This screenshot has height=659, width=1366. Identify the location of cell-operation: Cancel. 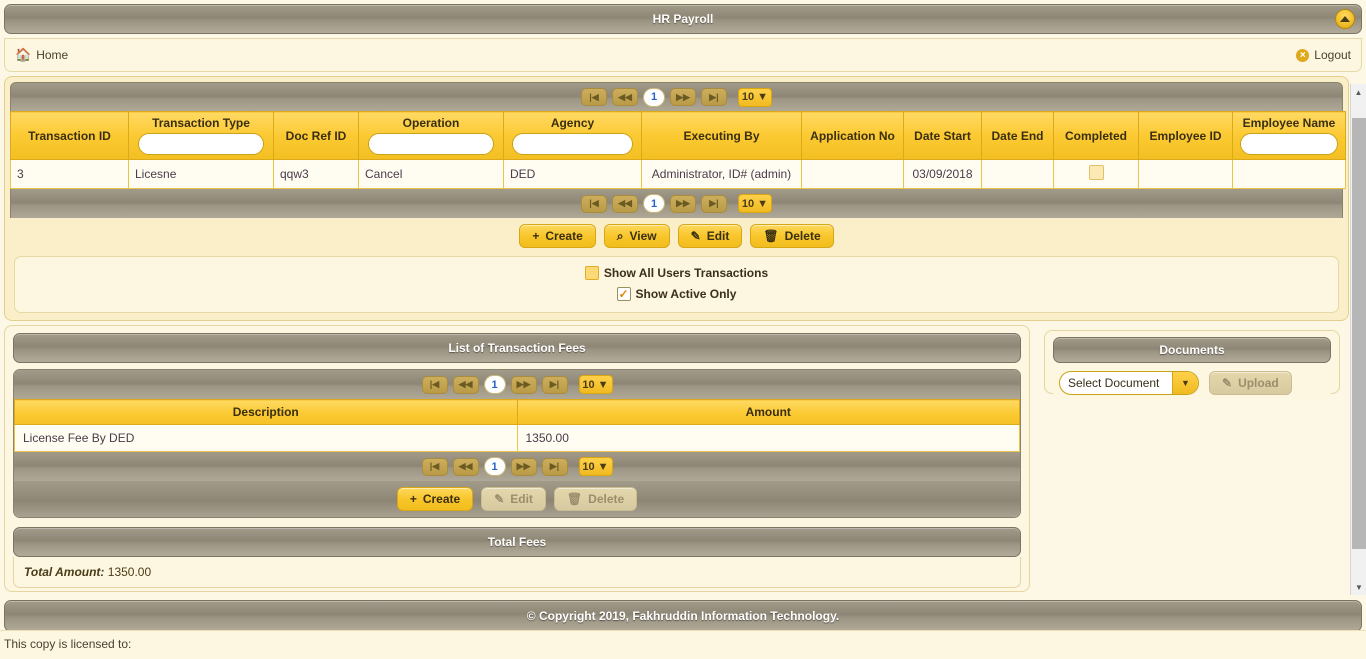
(431, 174).